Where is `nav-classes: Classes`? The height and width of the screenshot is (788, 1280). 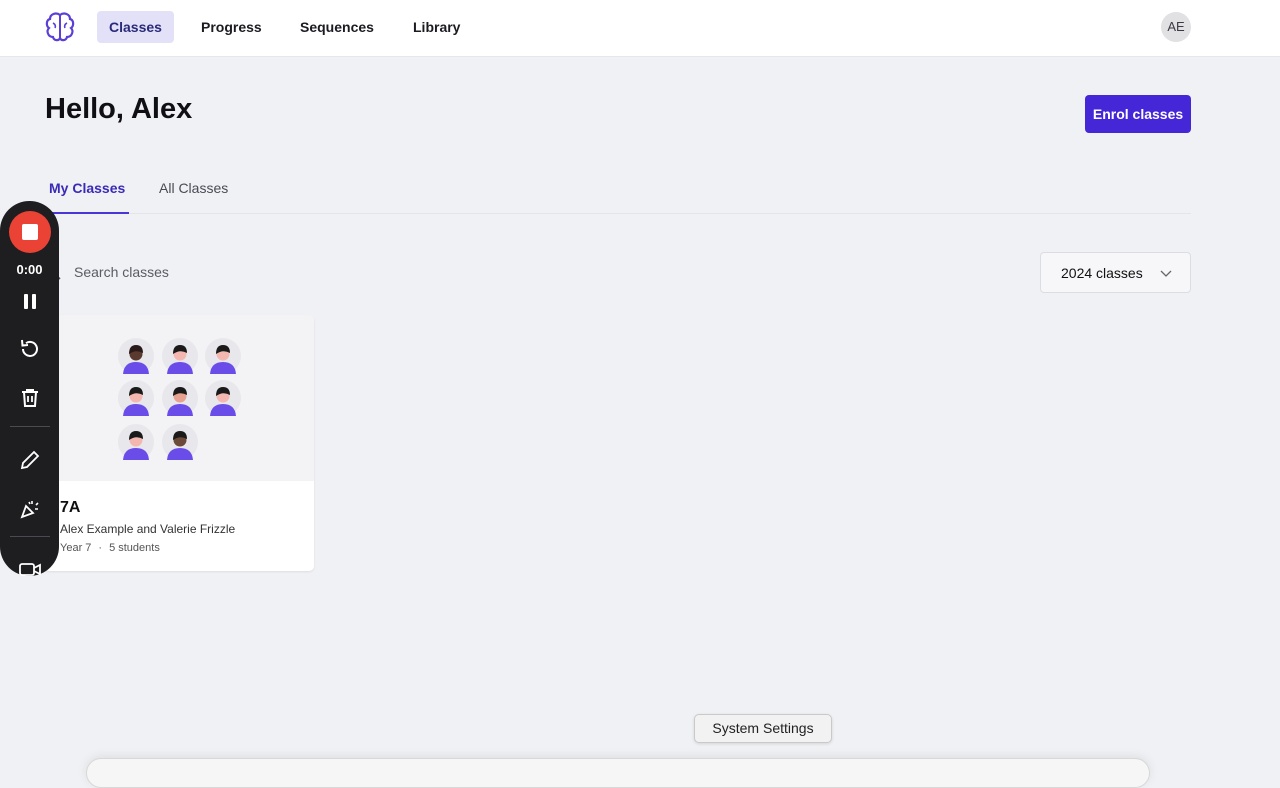
nav-classes: Classes is located at coordinates (135, 27).